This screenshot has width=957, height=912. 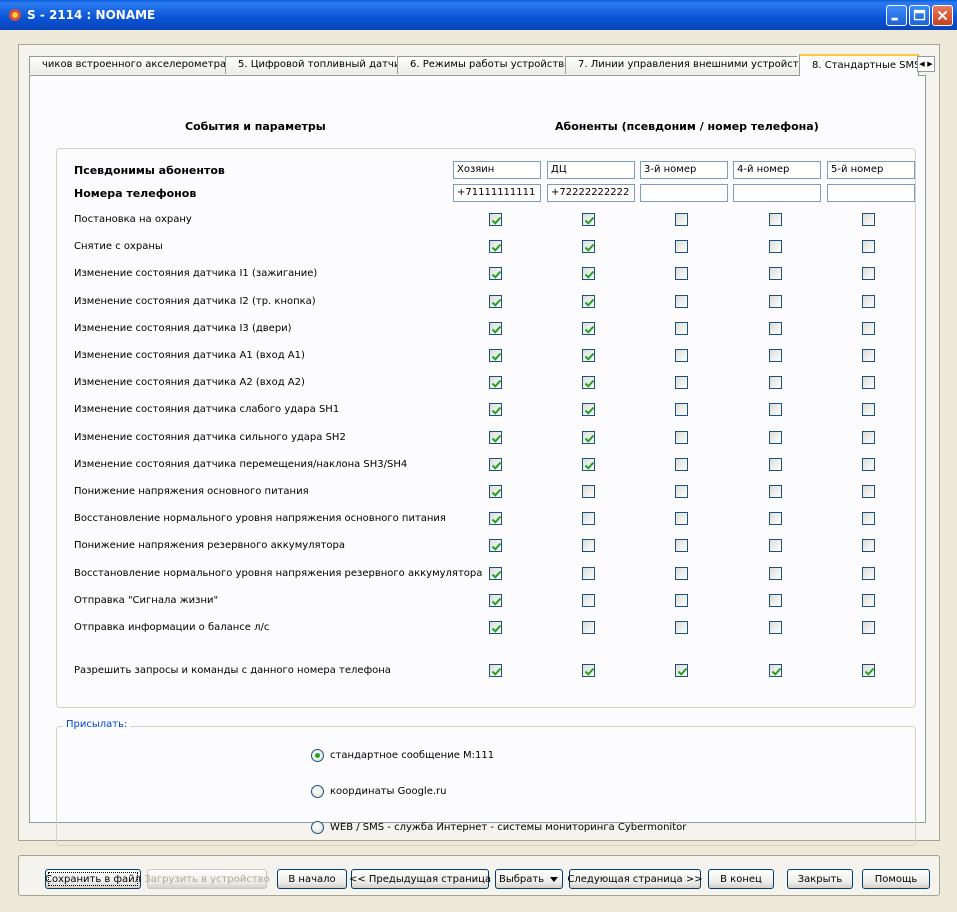 I want to click on phone-input-2: +72222222222, so click(x=591, y=193).